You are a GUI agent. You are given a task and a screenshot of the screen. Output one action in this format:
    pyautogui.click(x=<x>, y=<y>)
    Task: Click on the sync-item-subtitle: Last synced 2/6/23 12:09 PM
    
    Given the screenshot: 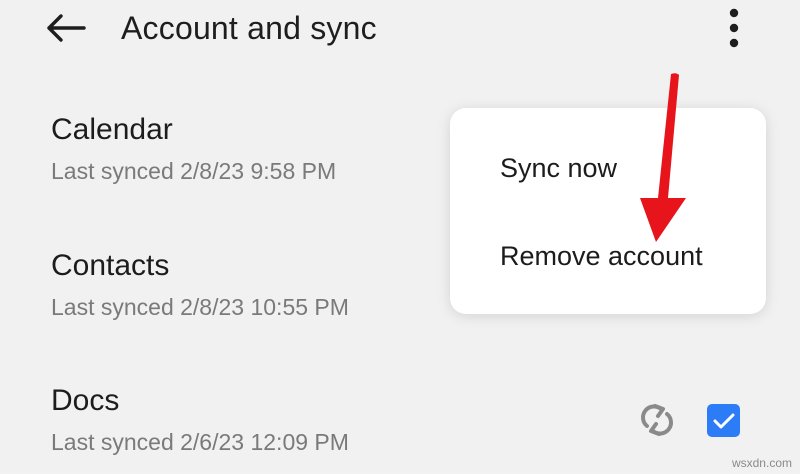 What is the action you would take?
    pyautogui.click(x=200, y=442)
    